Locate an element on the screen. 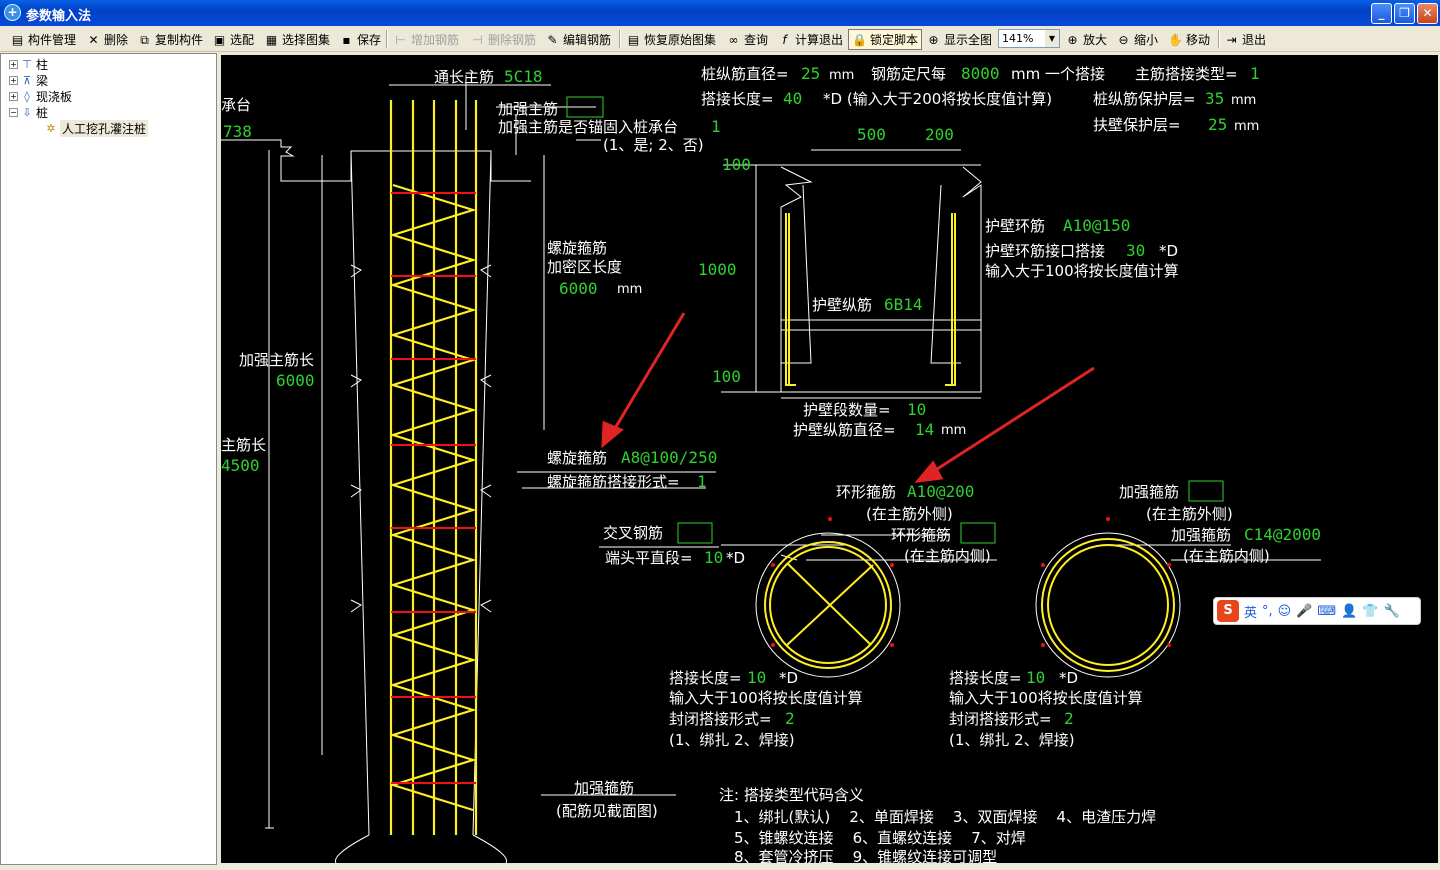 The image size is (1440, 870). s1-close-value: 2 is located at coordinates (790, 718).